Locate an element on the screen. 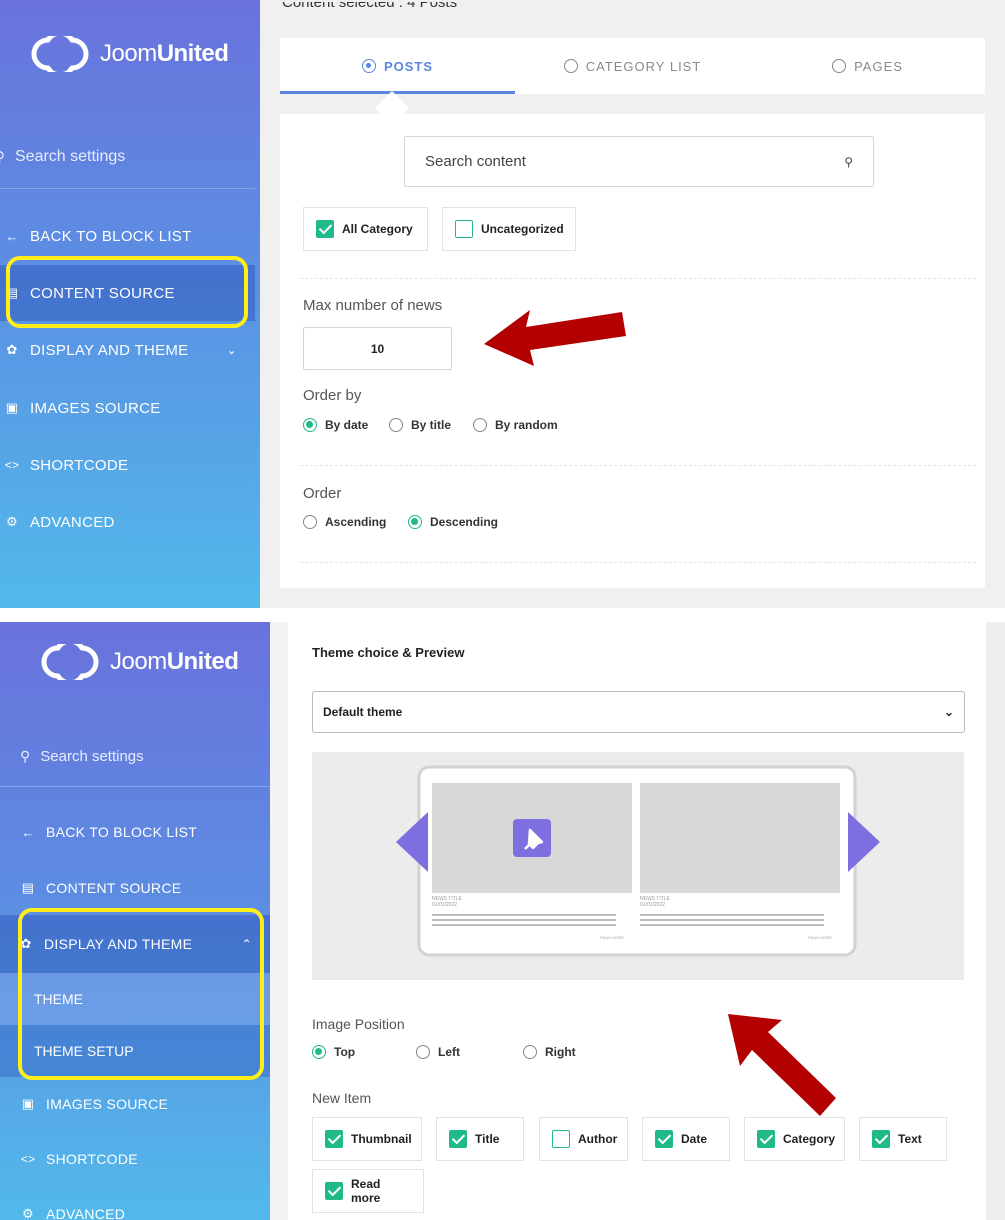 The image size is (1005, 1220). order-descending: Descending is located at coordinates (453, 522).